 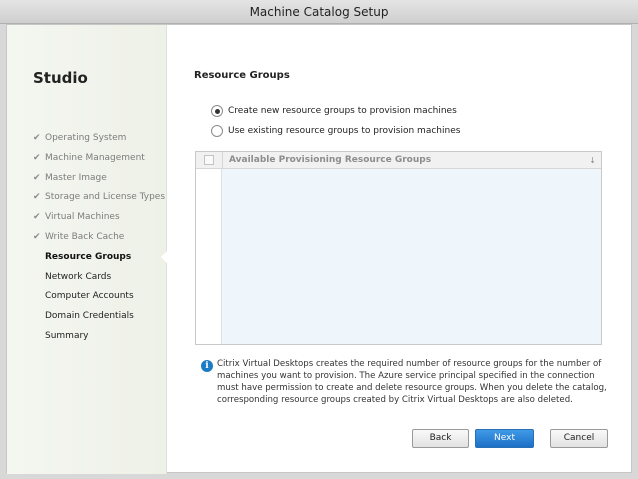 What do you see at coordinates (242, 75) in the screenshot?
I see `page-title: Resource Groups` at bounding box center [242, 75].